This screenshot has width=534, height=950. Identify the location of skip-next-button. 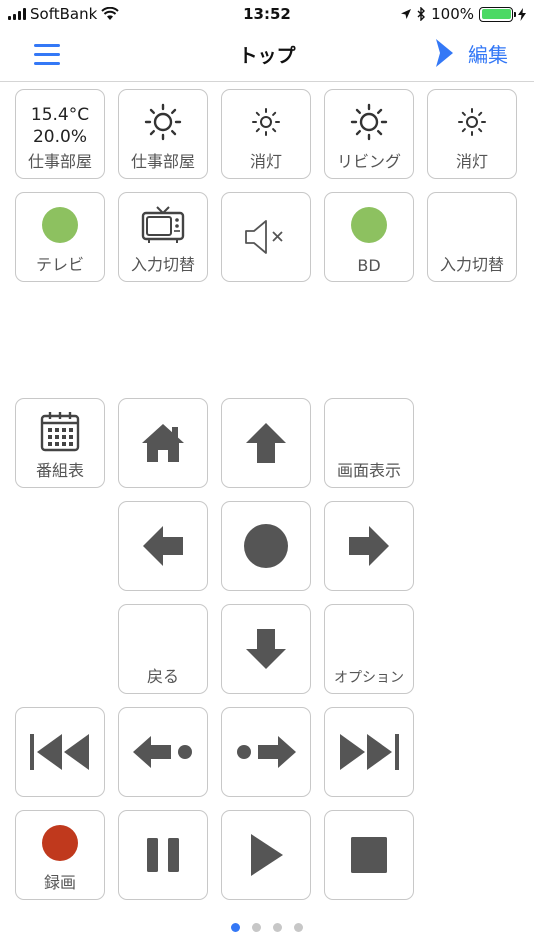
(369, 752).